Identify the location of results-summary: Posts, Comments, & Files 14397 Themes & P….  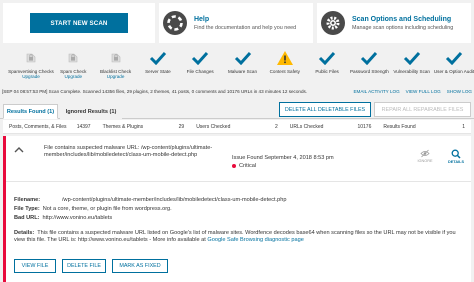
(237, 127).